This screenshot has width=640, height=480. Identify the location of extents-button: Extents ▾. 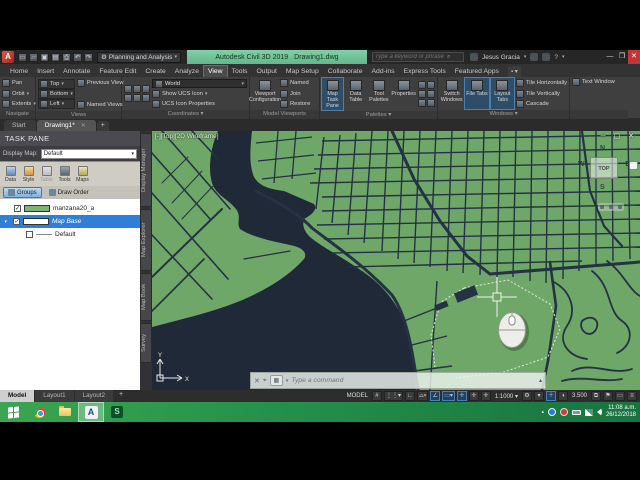
(19, 104).